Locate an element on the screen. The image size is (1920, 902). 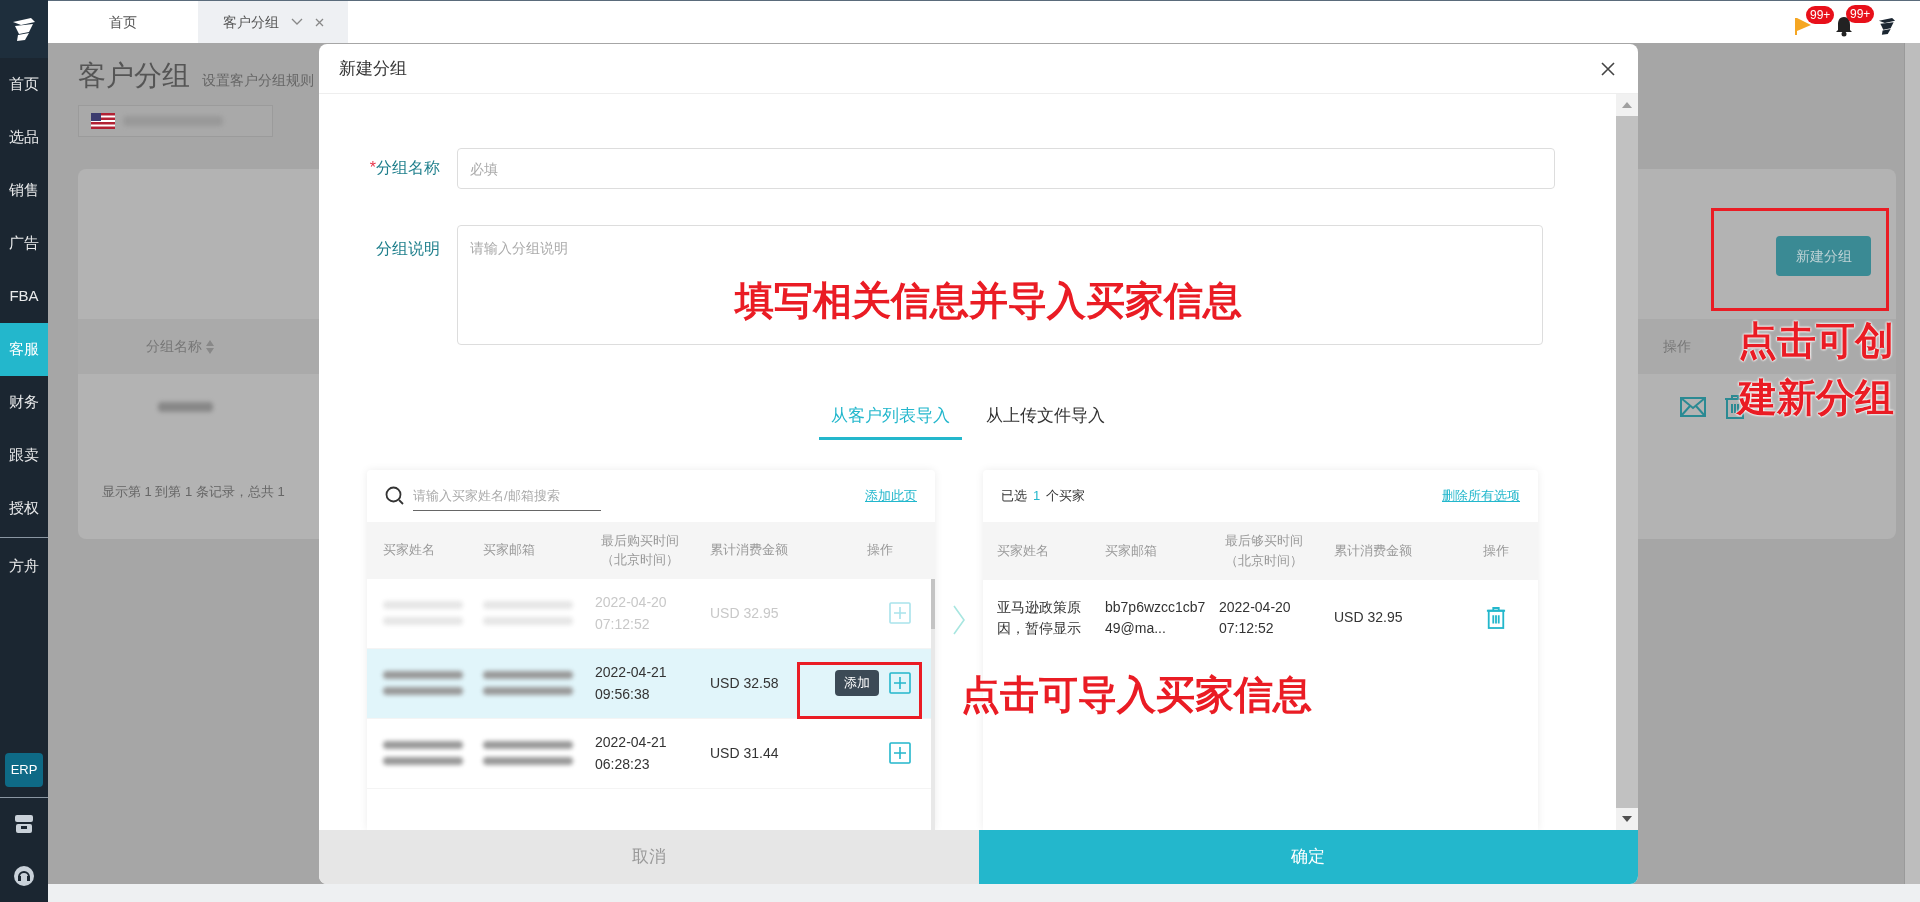
erp-button: ERP is located at coordinates (24, 770).